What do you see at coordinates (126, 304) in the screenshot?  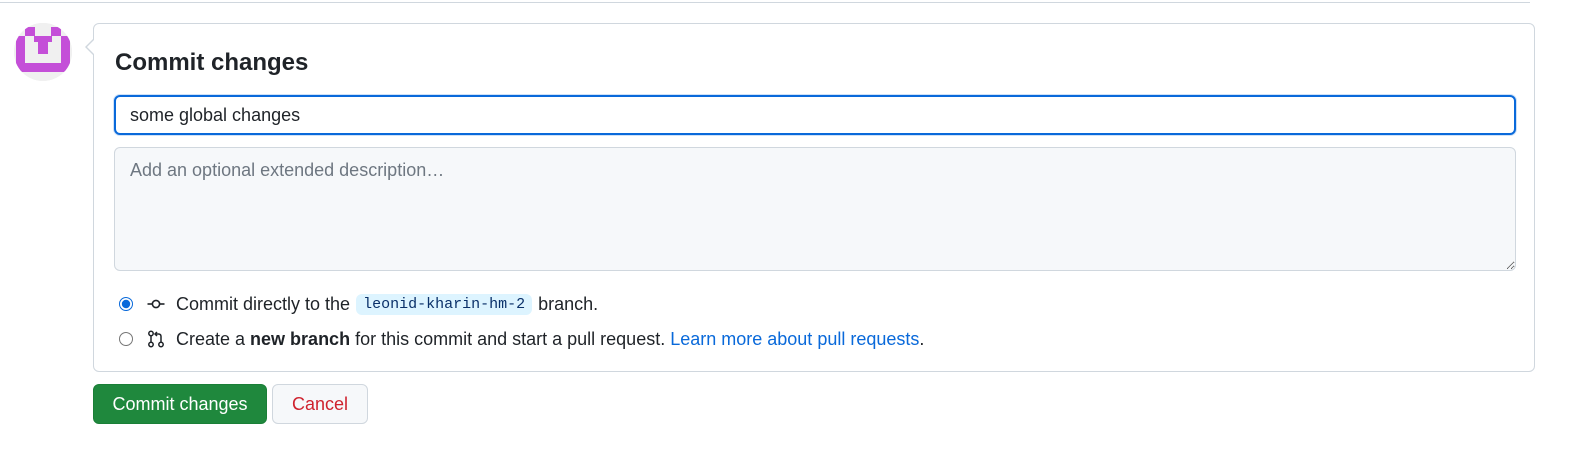 I see `commit-direct-radio` at bounding box center [126, 304].